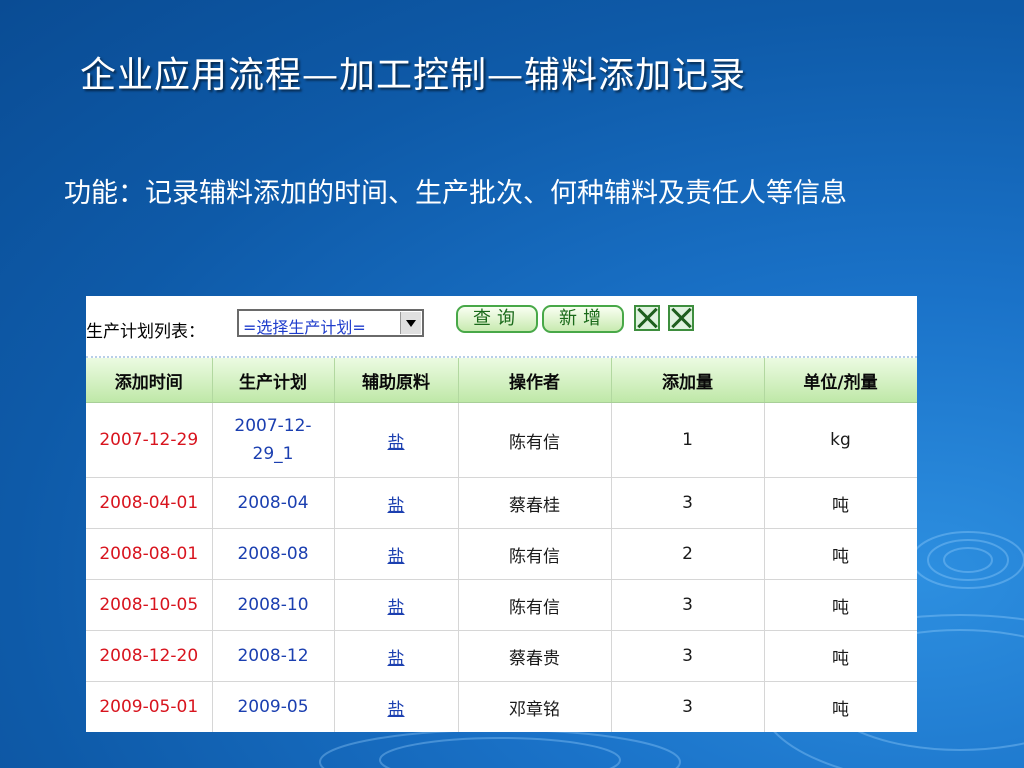 The image size is (1024, 768). What do you see at coordinates (273, 440) in the screenshot?
I see `cell-plan-link: 2007-12-29_1` at bounding box center [273, 440].